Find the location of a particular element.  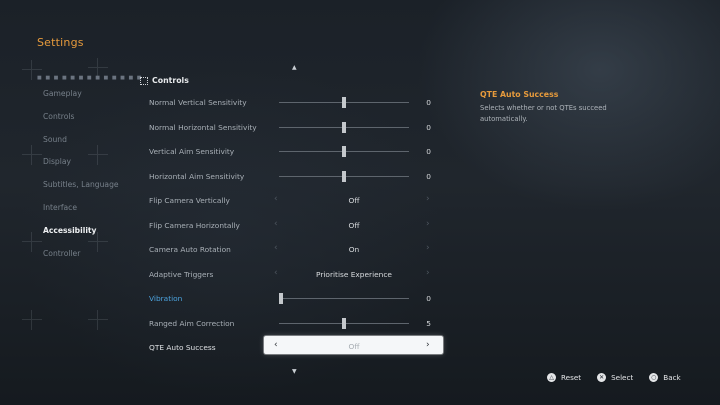

setting-row-normal-vertical-sensitivity: Normal Vertical Sensitivity 0 is located at coordinates (292, 102).